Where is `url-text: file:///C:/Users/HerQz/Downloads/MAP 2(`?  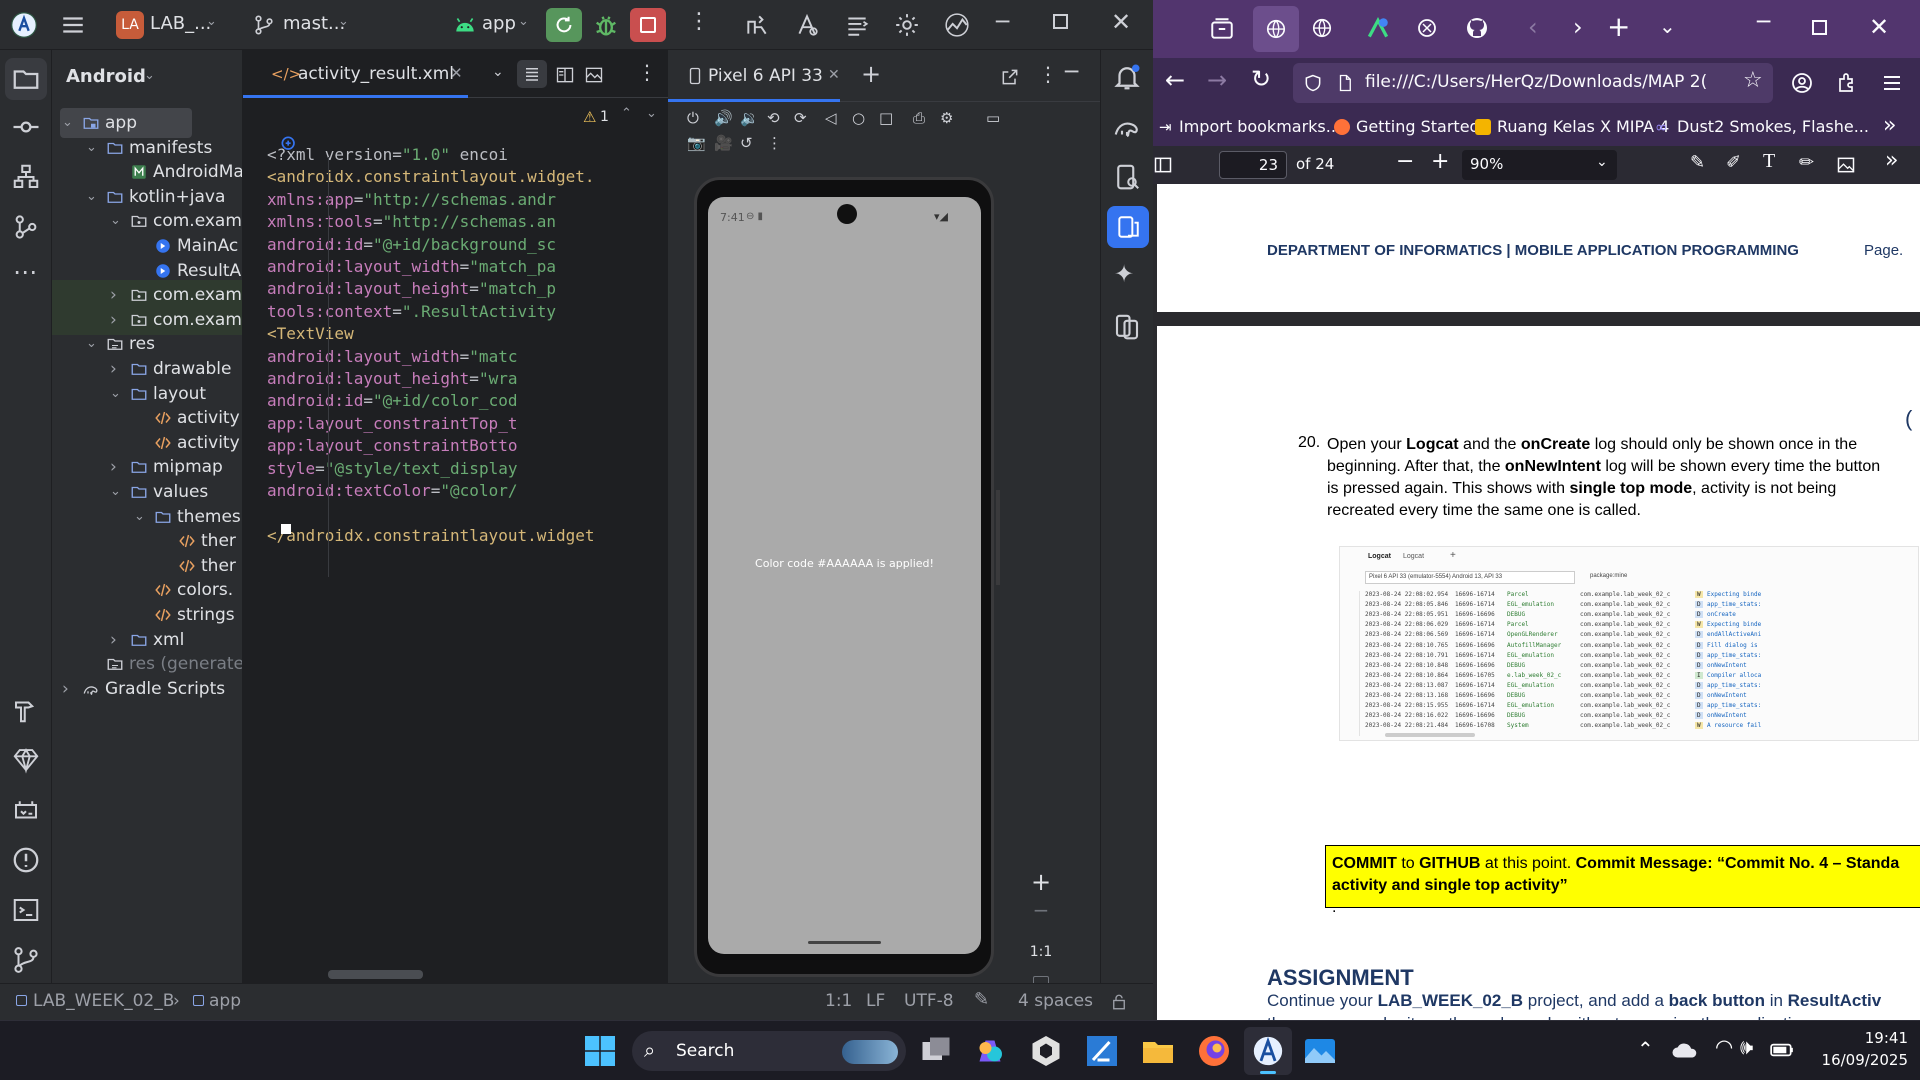 url-text: file:///C:/Users/HerQz/Downloads/MAP 2( is located at coordinates (1540, 82).